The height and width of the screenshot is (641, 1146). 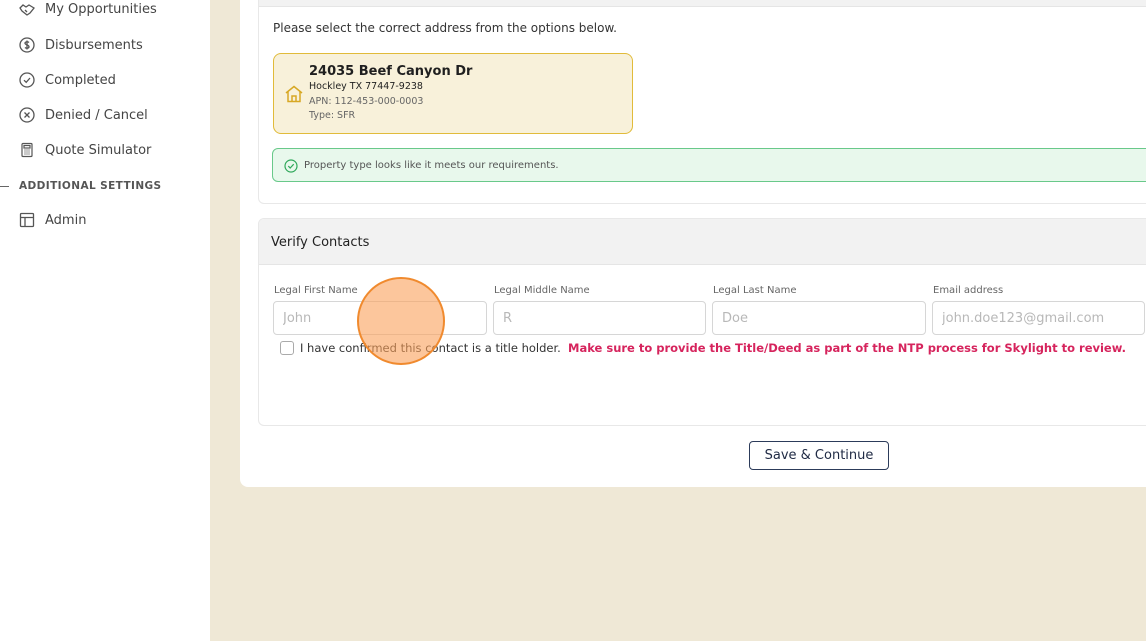 What do you see at coordinates (391, 71) in the screenshot?
I see `address-street: 24035 Beef Canyon Dr` at bounding box center [391, 71].